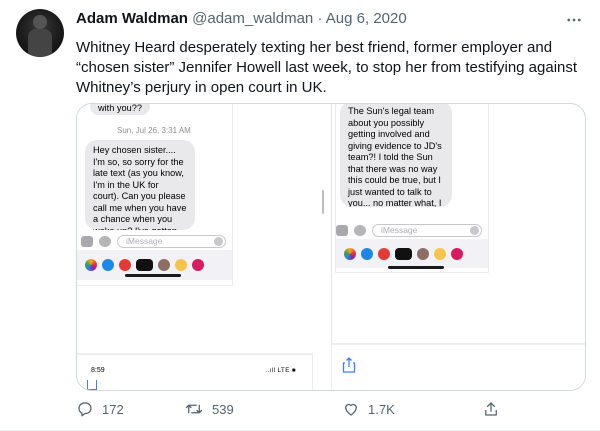  Describe the element at coordinates (366, 18) in the screenshot. I see `tweet-date: Aug 6, 2020` at that location.